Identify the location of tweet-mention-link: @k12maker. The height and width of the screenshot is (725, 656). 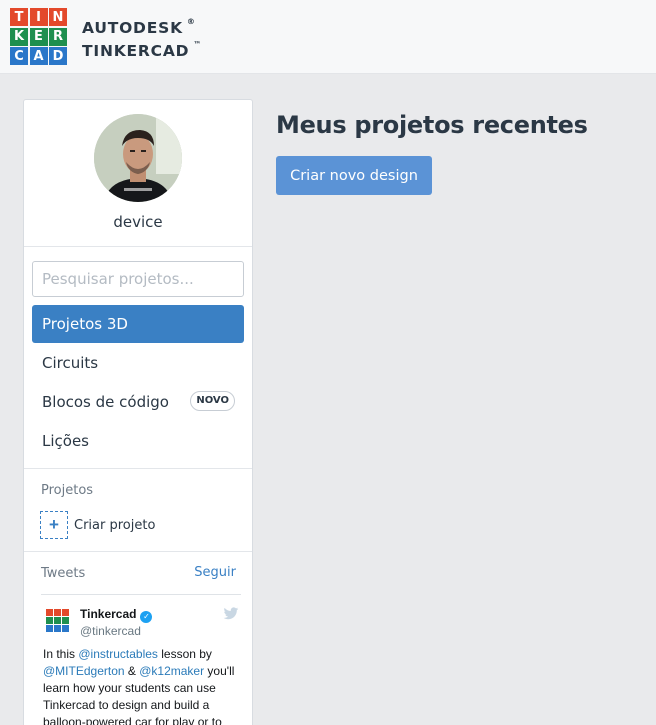
(171, 671).